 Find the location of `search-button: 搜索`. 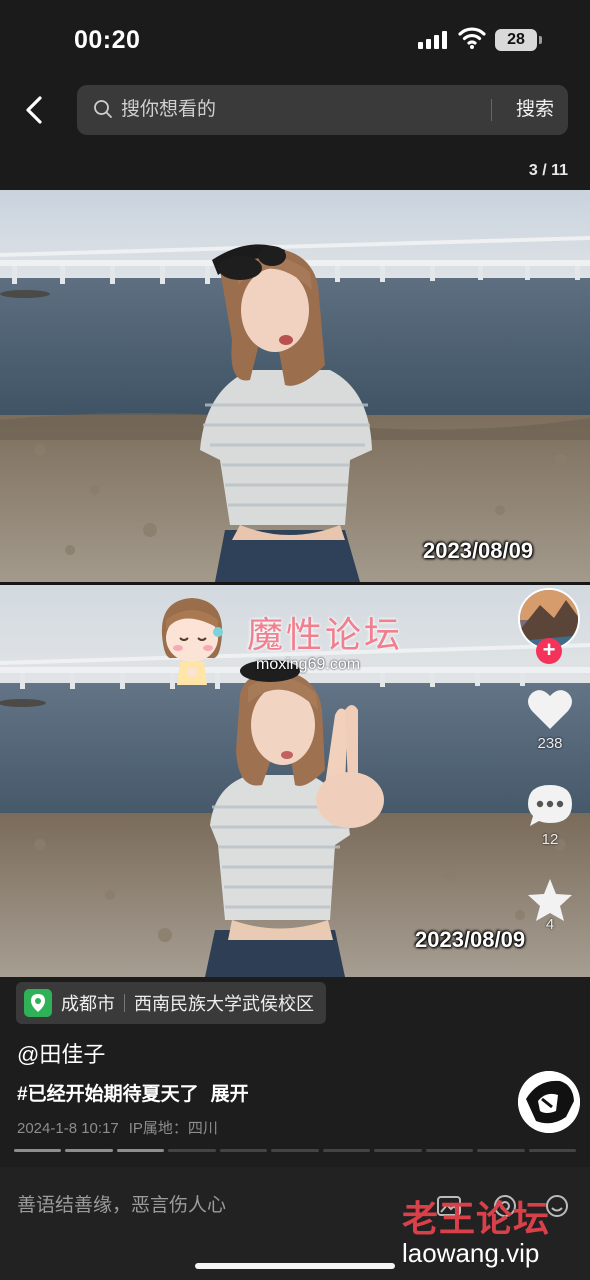

search-button: 搜索 is located at coordinates (535, 110).